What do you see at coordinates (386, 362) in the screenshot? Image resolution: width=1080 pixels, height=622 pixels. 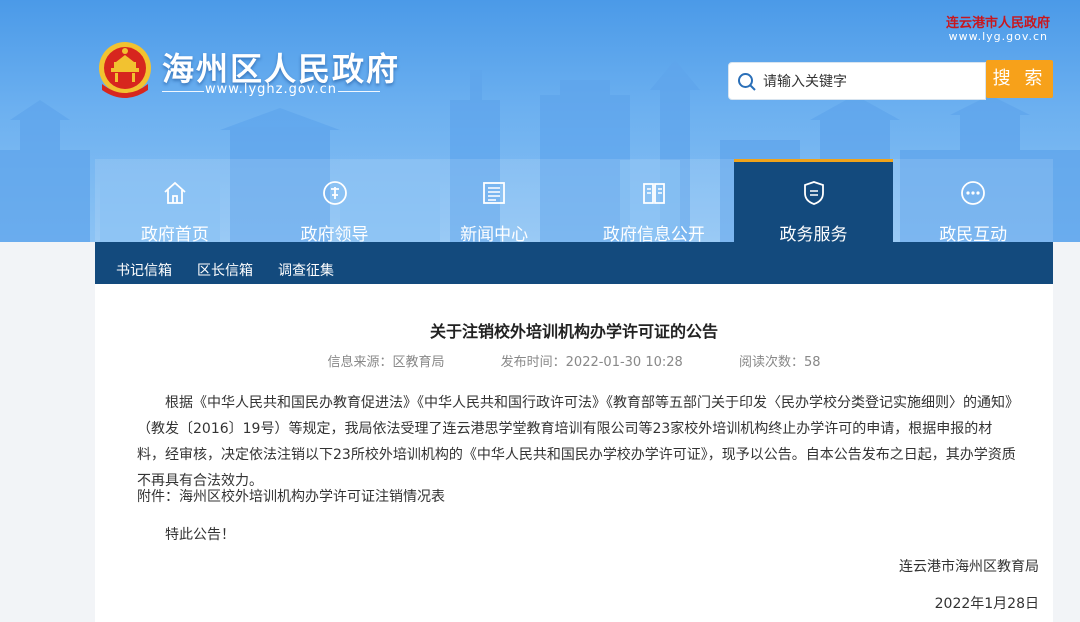 I see `article-source: 信息来源：区教育局` at bounding box center [386, 362].